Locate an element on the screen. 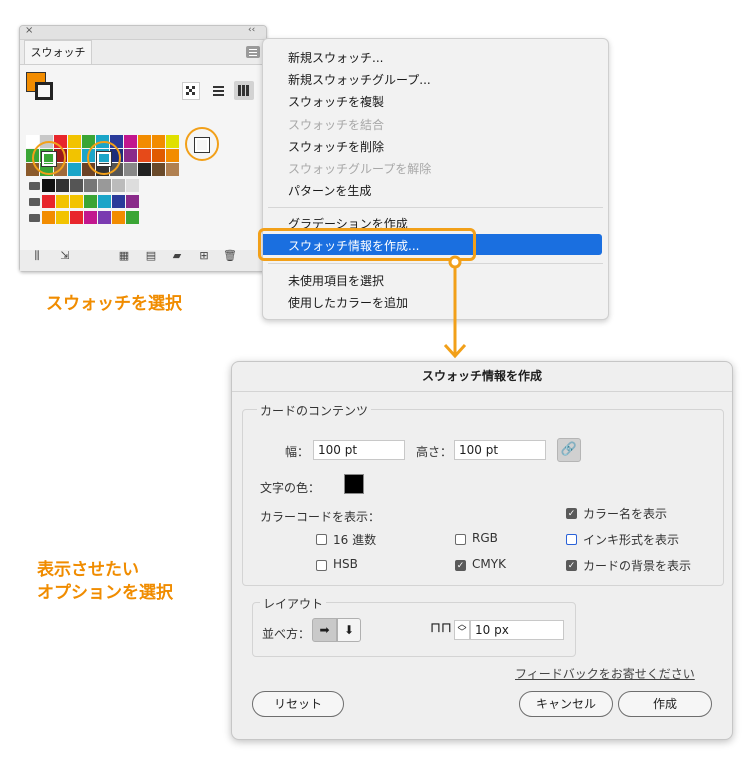 This screenshot has width=750, height=758. list-view-icon is located at coordinates (218, 90).